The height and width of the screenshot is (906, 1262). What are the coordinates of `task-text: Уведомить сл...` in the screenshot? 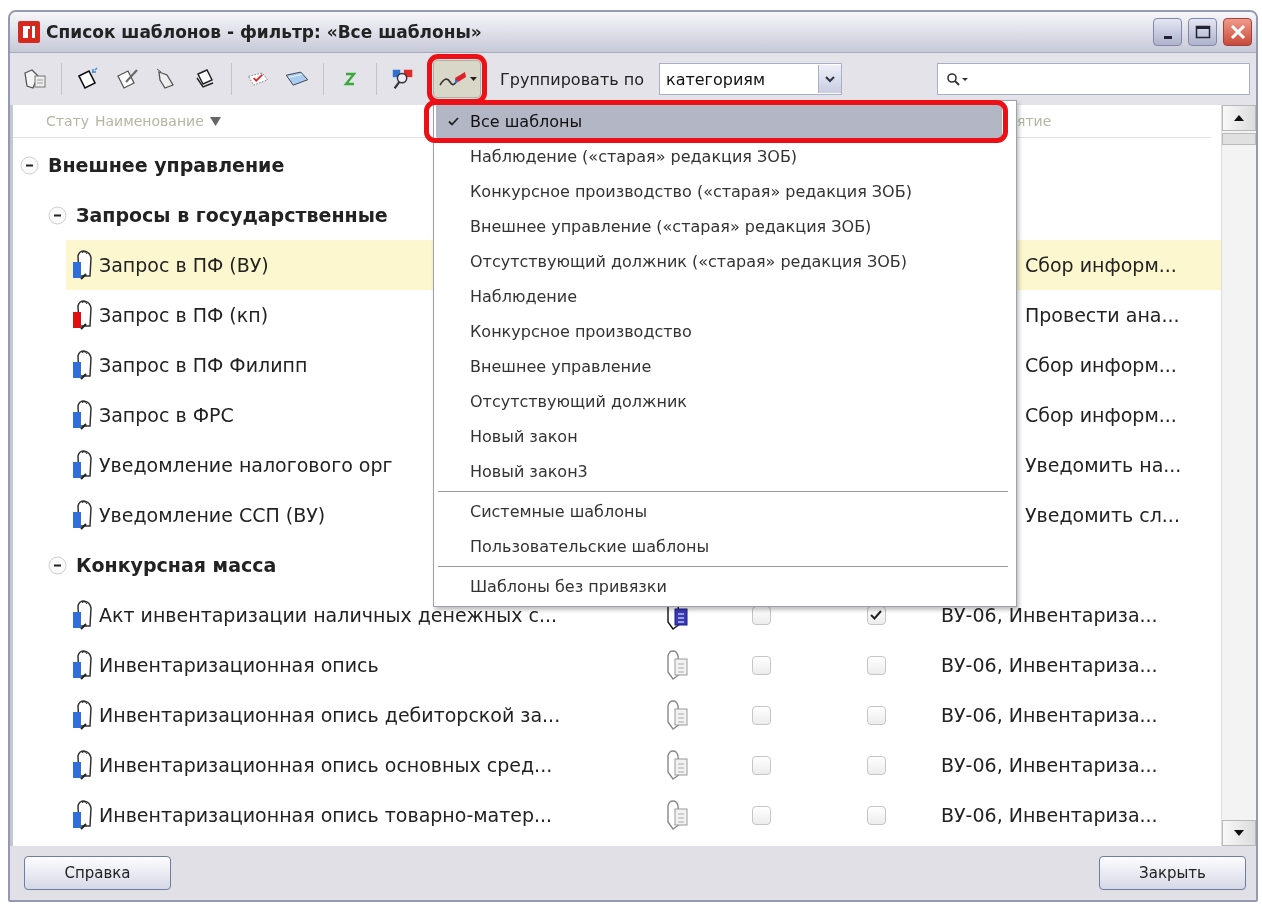 It's located at (1102, 515).